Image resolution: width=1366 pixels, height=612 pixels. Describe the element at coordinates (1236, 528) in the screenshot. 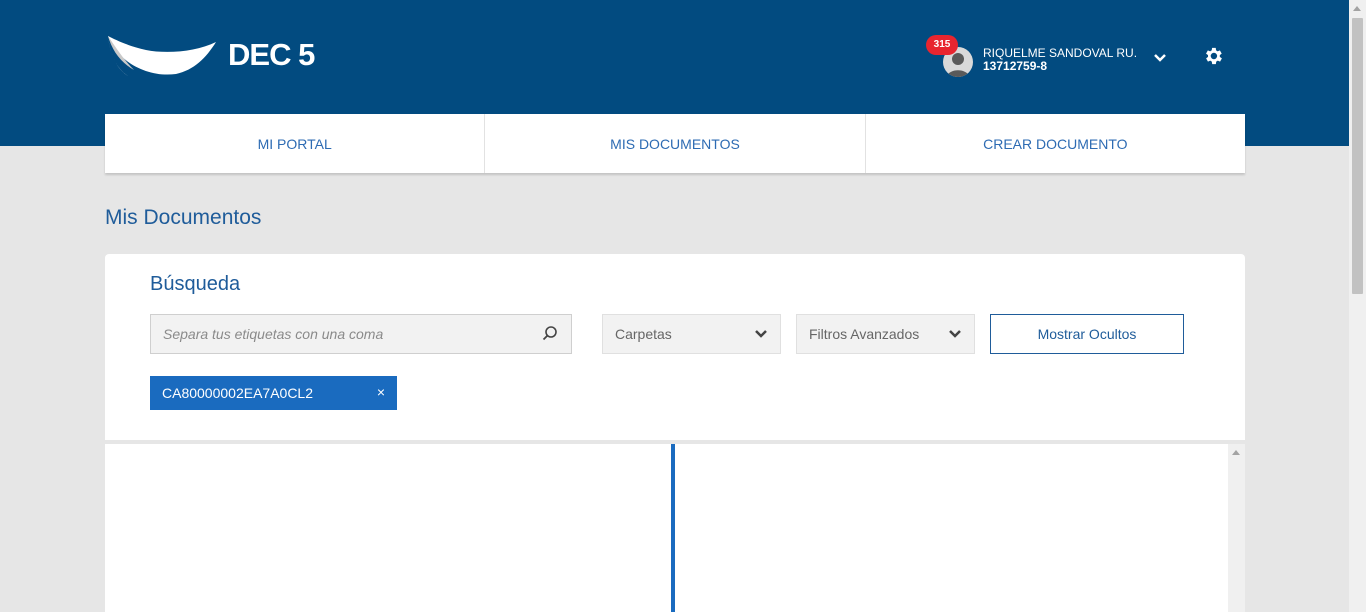

I see `results-scrollbar` at that location.